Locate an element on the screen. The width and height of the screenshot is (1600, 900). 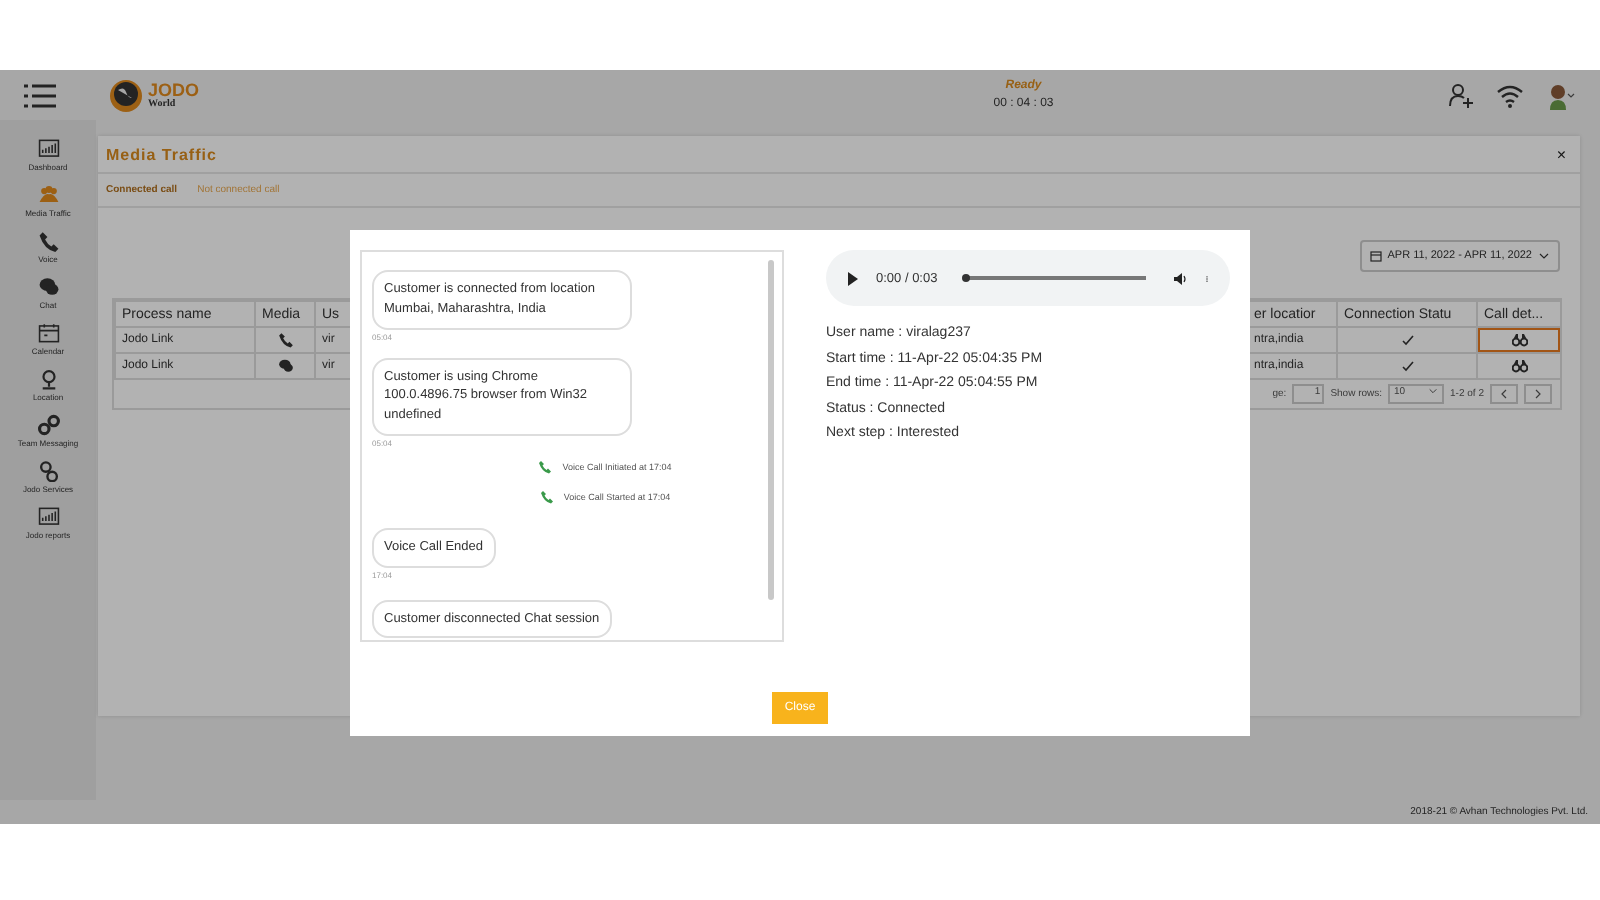
logo-title: JODO is located at coordinates (174, 90).